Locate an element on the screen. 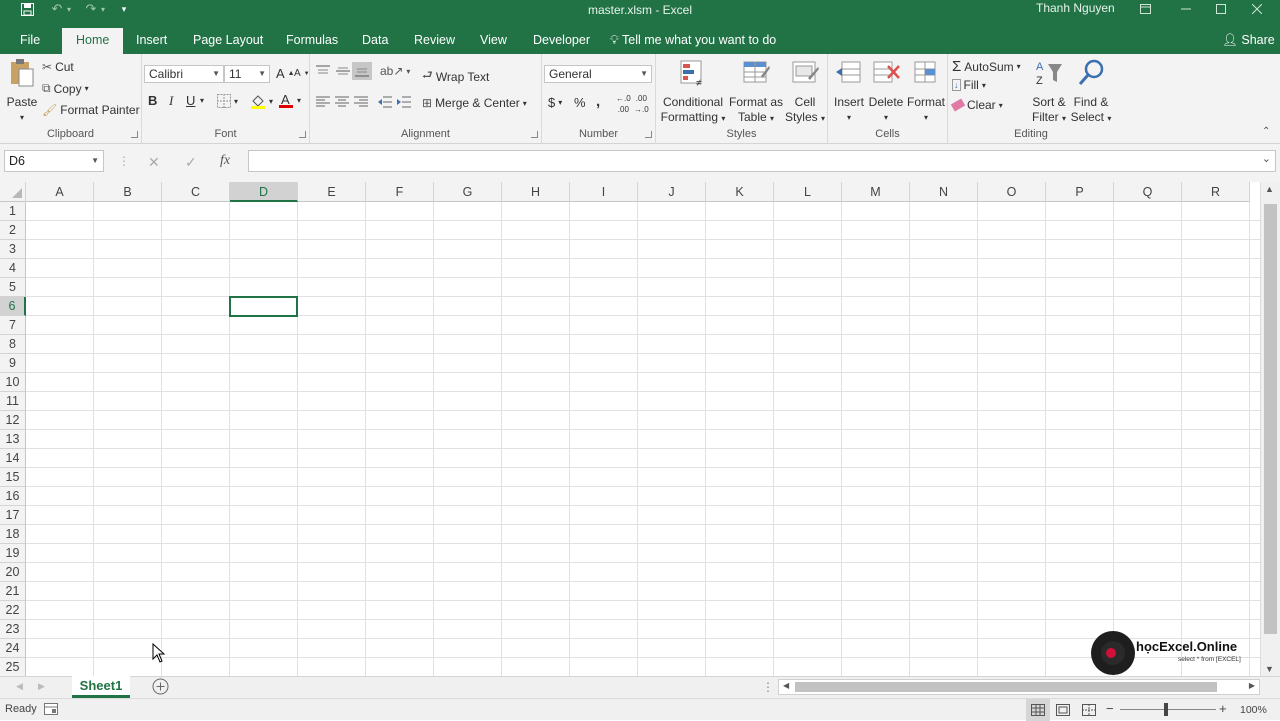  autosum-button: Σ AutoSum ▾ is located at coordinates (986, 66).